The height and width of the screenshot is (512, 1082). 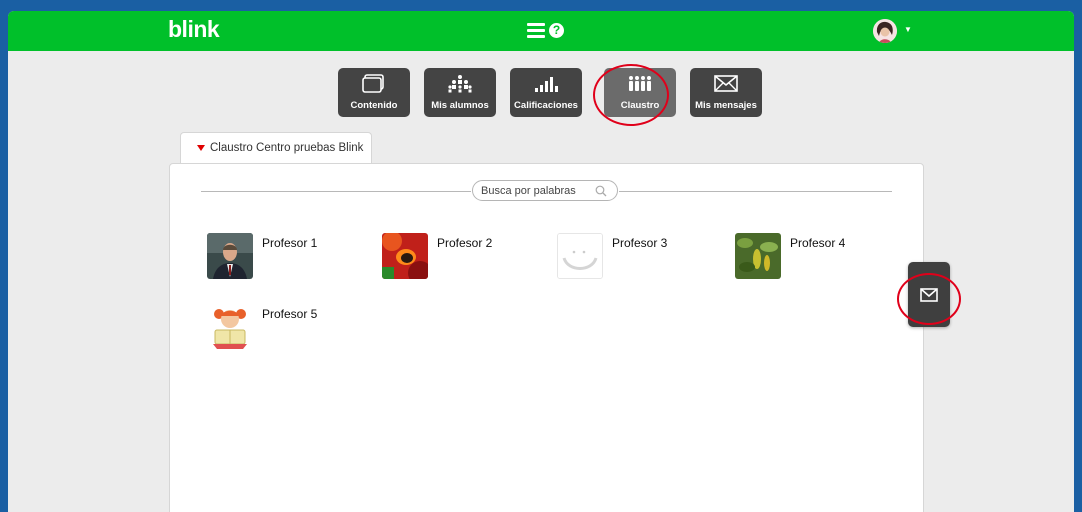 I want to click on teacher-card: Profesor 1, so click(x=272, y=256).